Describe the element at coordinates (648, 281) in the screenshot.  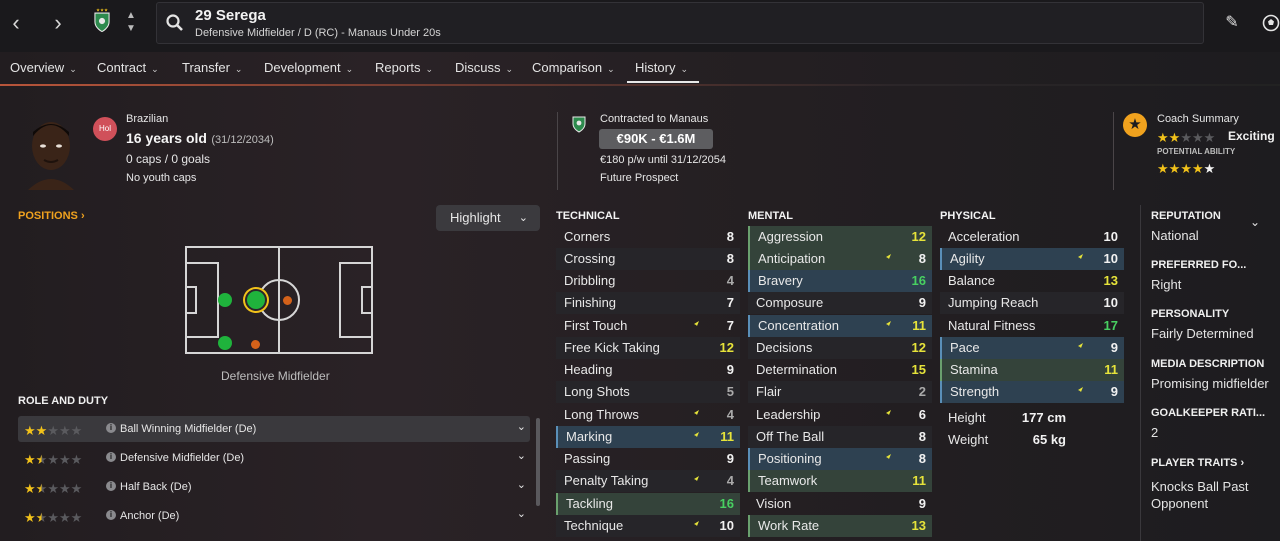
I see `attribute-row: Dribbling 4` at that location.